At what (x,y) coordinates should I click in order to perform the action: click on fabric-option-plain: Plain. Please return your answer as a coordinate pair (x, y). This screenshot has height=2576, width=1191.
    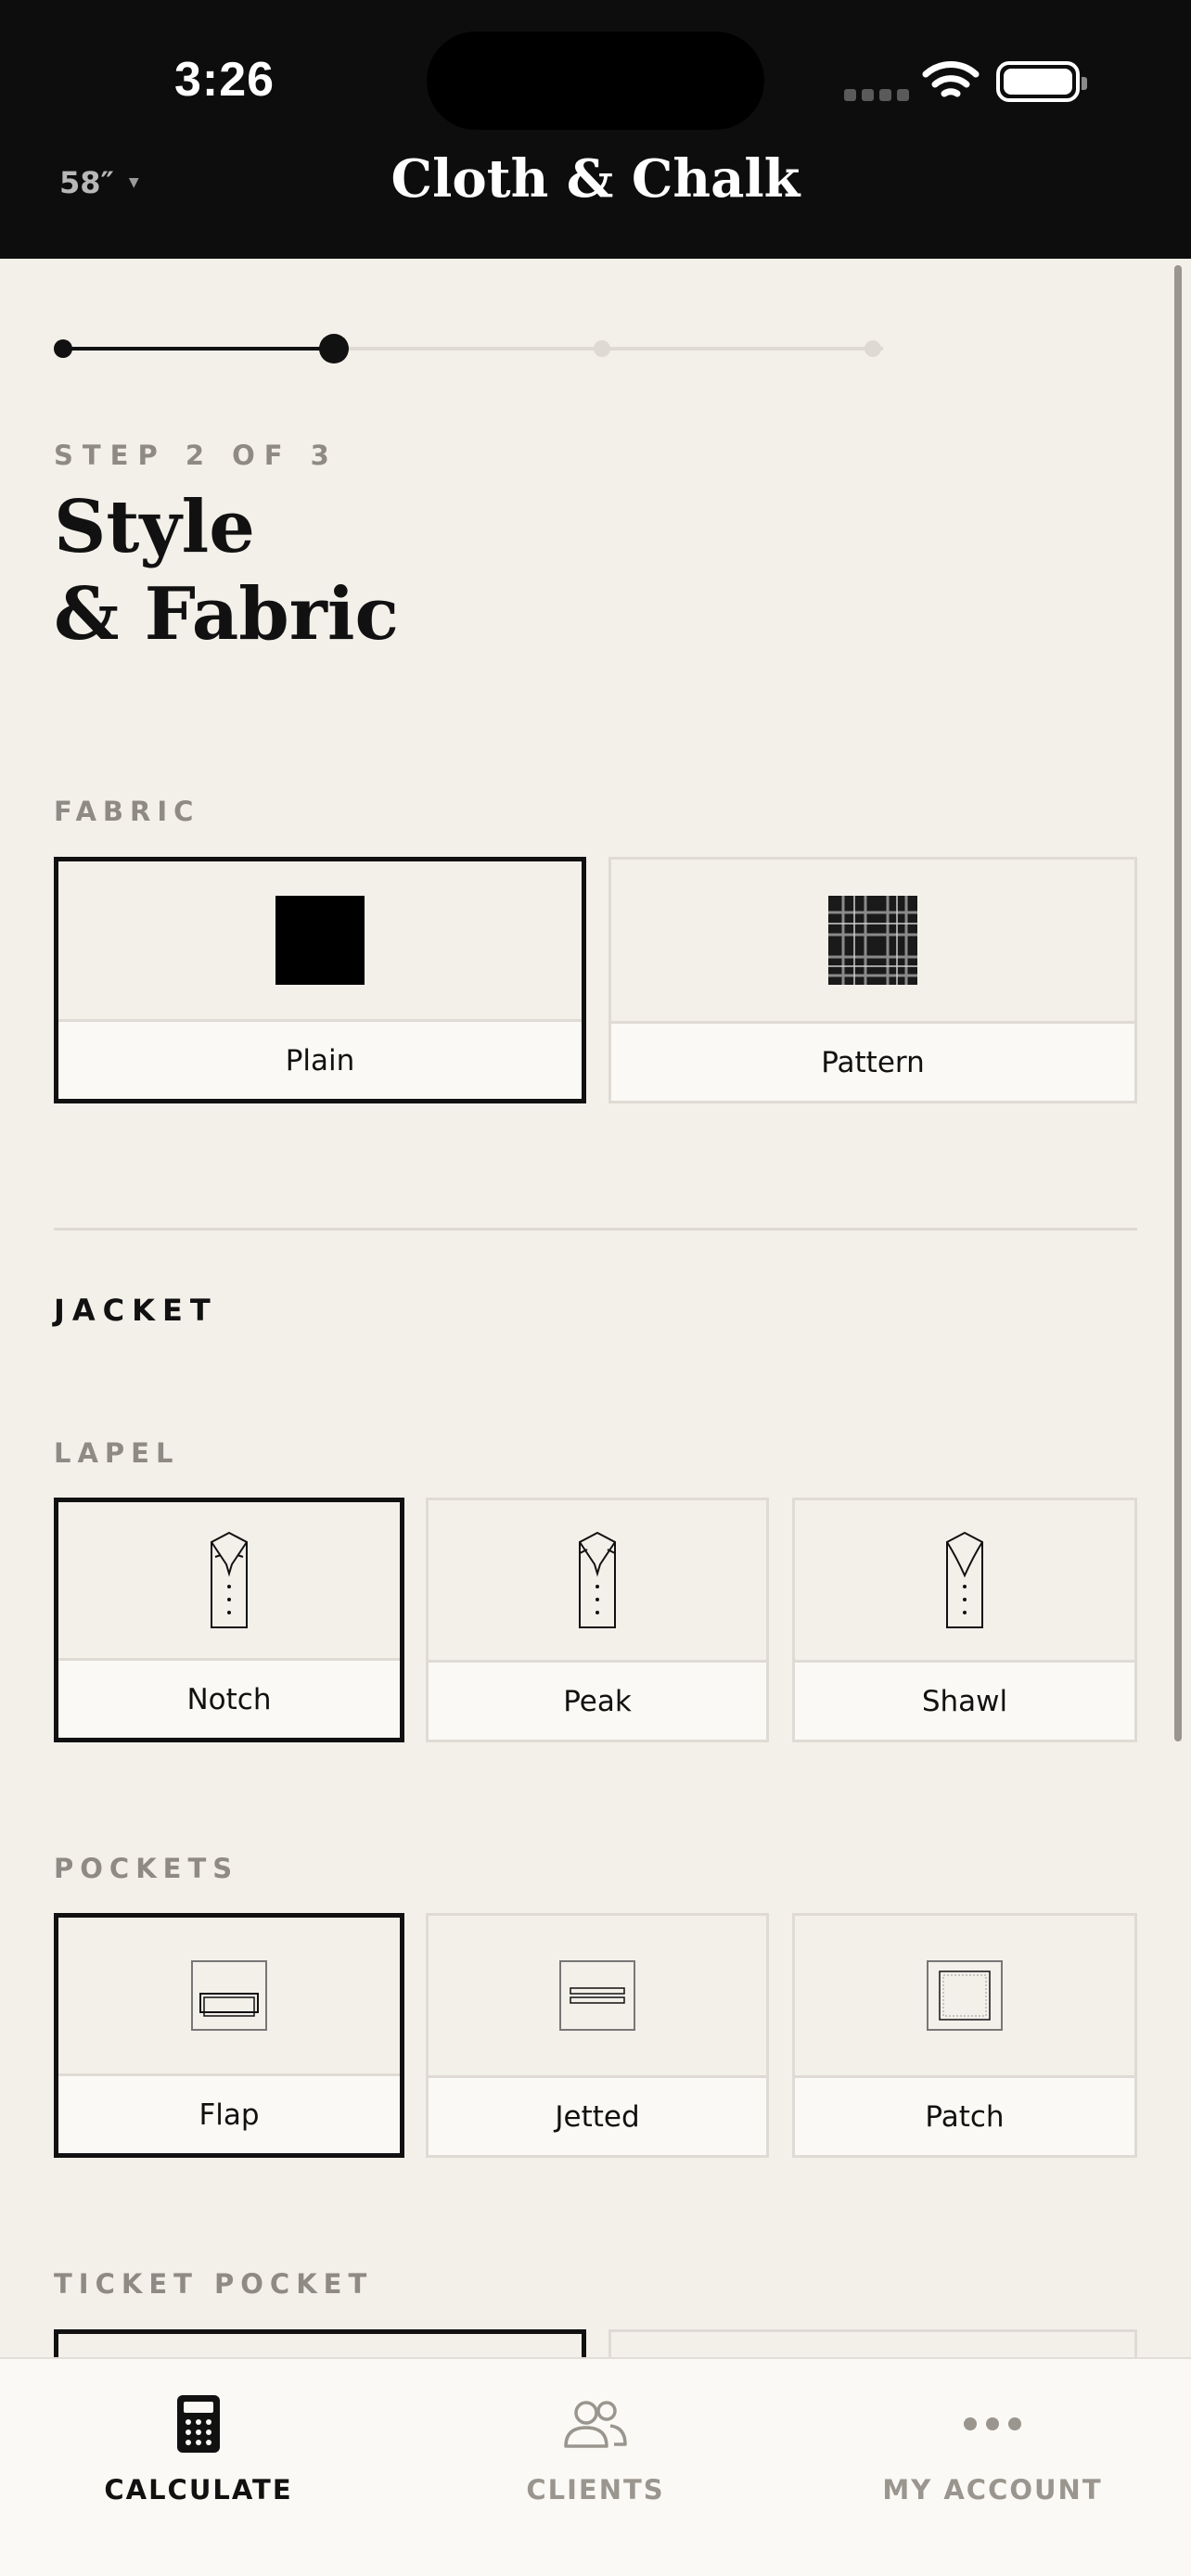
    Looking at the image, I should click on (320, 980).